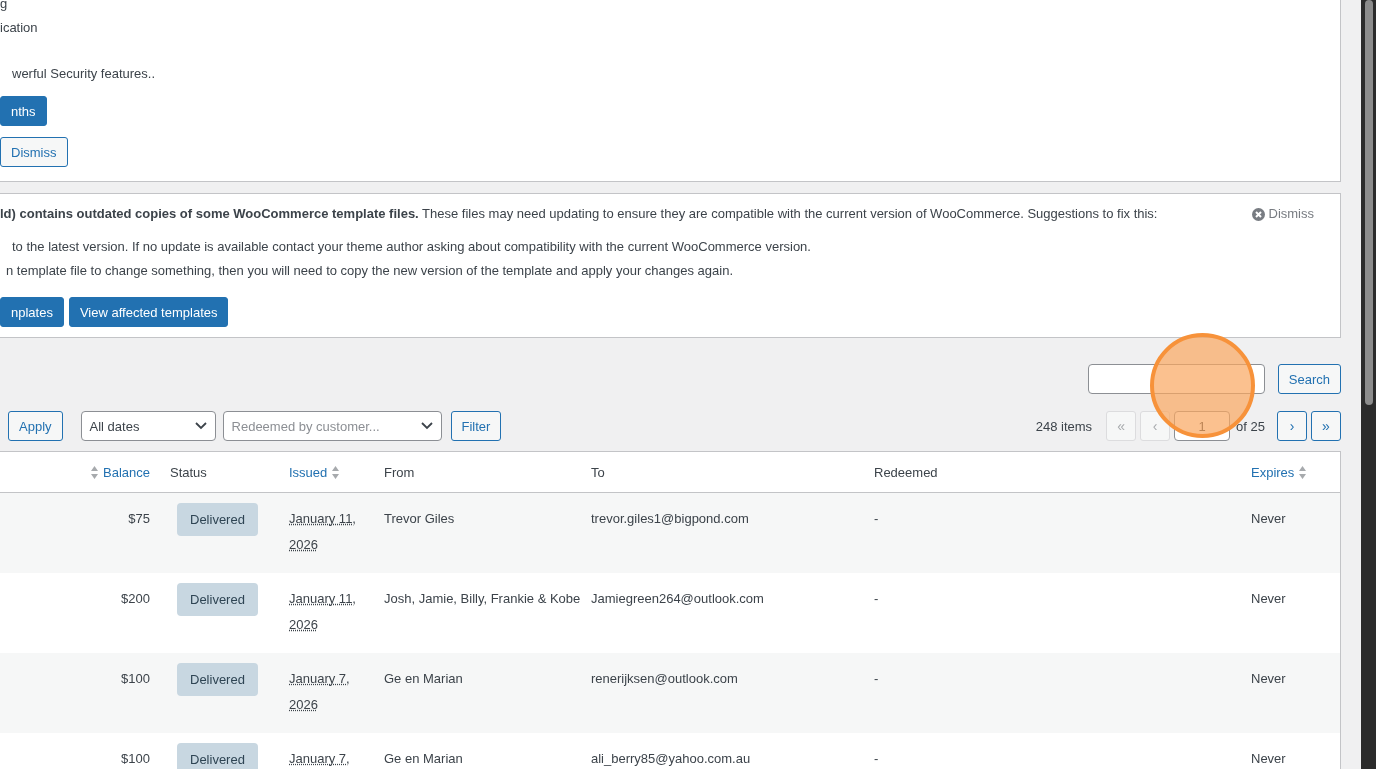 This screenshot has width=1376, height=769. What do you see at coordinates (399, 472) in the screenshot?
I see `column-header: From` at bounding box center [399, 472].